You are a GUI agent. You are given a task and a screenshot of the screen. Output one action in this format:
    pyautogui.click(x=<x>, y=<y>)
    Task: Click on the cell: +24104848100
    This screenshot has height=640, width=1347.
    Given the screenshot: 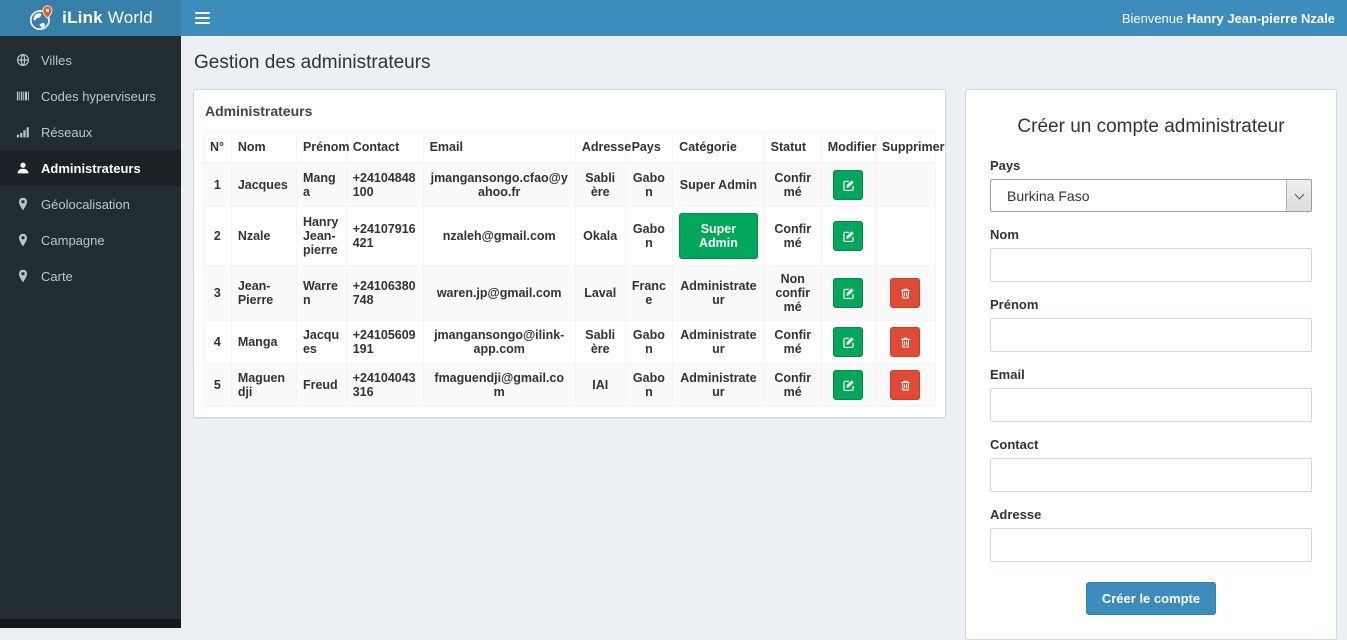 What is the action you would take?
    pyautogui.click(x=384, y=184)
    